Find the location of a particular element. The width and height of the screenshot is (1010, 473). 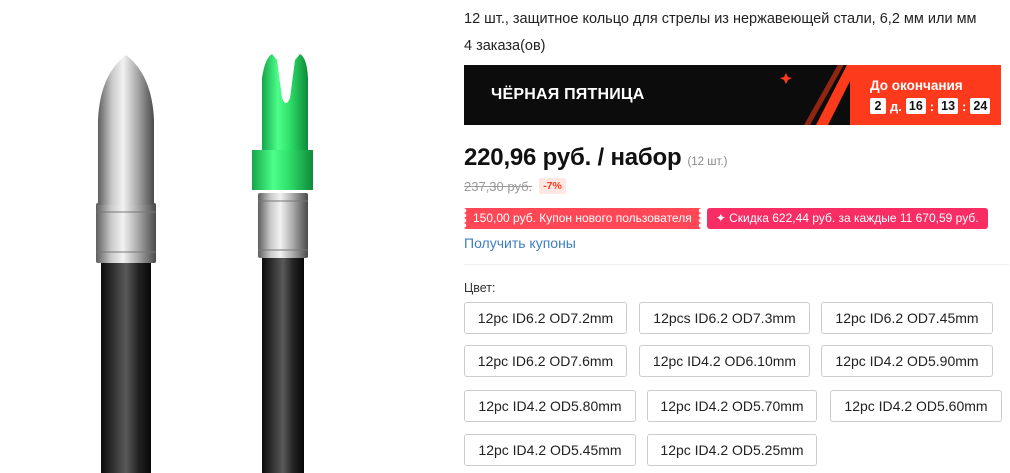

variant-option: 12pc ID4.2 OD5.25mm is located at coordinates (732, 450).